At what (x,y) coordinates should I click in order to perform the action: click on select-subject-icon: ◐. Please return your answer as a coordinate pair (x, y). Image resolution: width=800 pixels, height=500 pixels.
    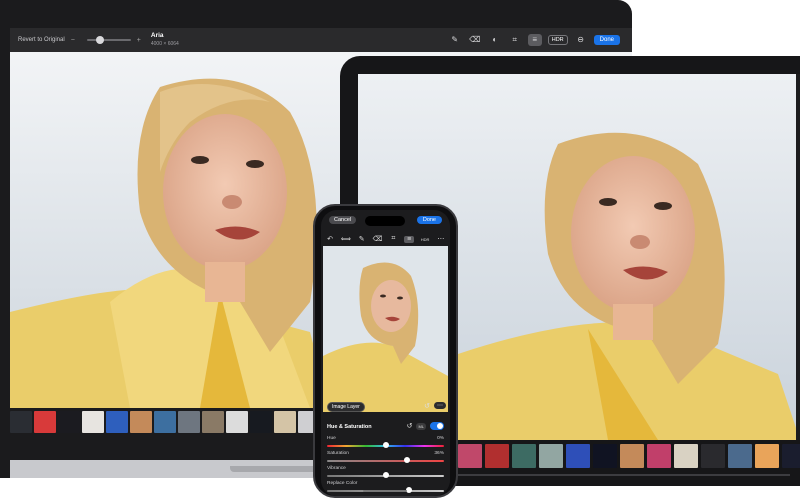
    Looking at the image, I should click on (495, 40).